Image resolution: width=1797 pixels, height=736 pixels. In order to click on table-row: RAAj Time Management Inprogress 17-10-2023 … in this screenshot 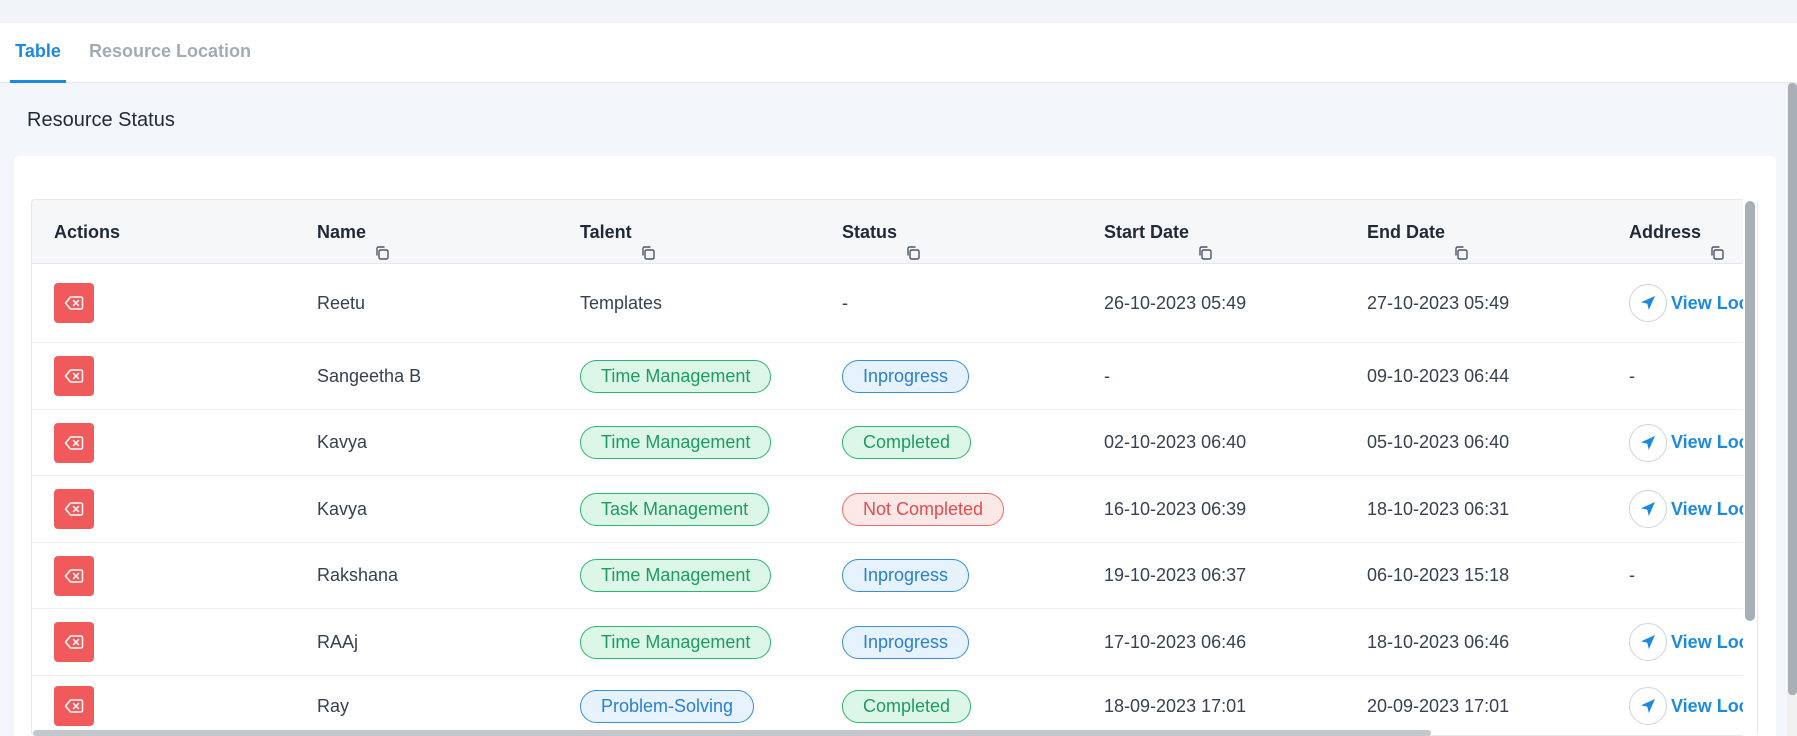, I will do `click(894, 642)`.